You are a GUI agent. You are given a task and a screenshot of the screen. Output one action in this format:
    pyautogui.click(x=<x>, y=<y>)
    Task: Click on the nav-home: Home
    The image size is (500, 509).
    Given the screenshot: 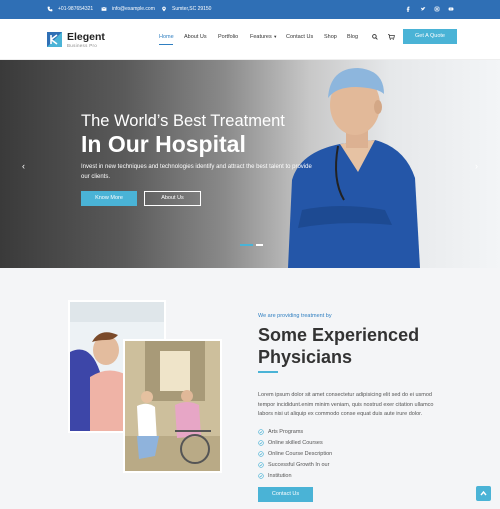 What is the action you would take?
    pyautogui.click(x=166, y=37)
    